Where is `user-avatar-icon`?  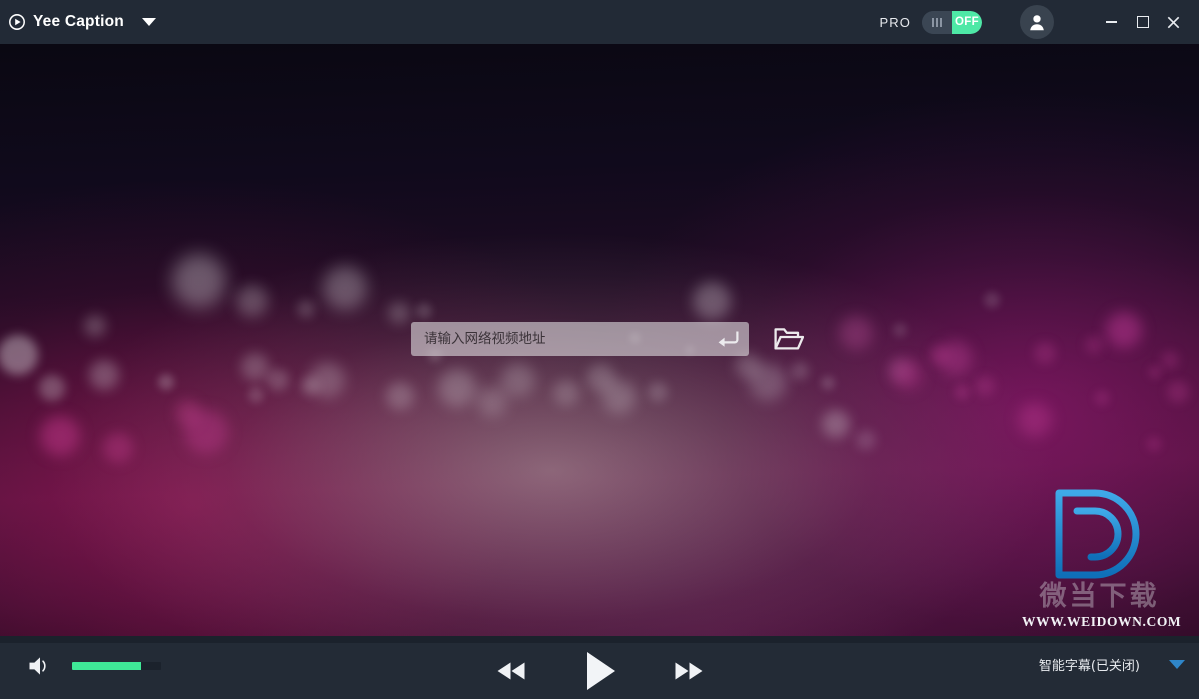
user-avatar-icon is located at coordinates (1037, 22).